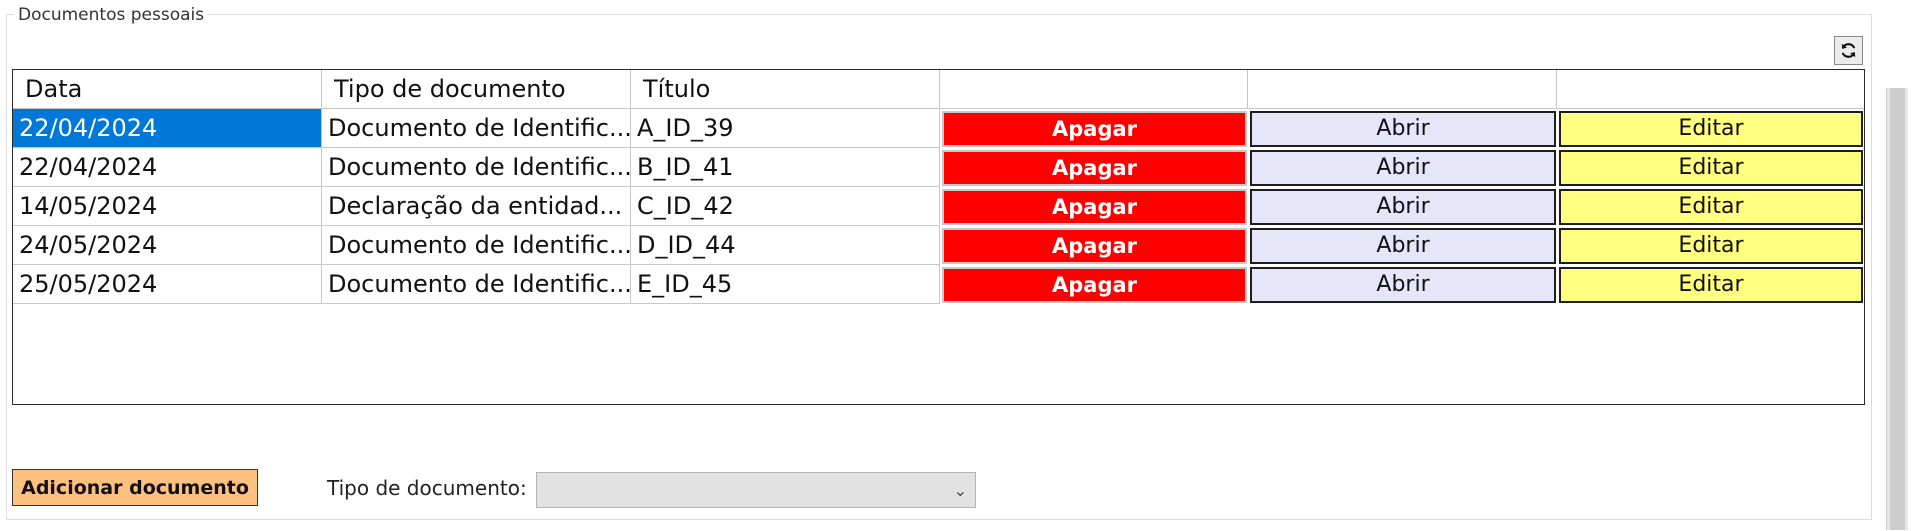 Image resolution: width=1911 pixels, height=531 pixels. What do you see at coordinates (785, 206) in the screenshot?
I see `title-cell: C_ID_42` at bounding box center [785, 206].